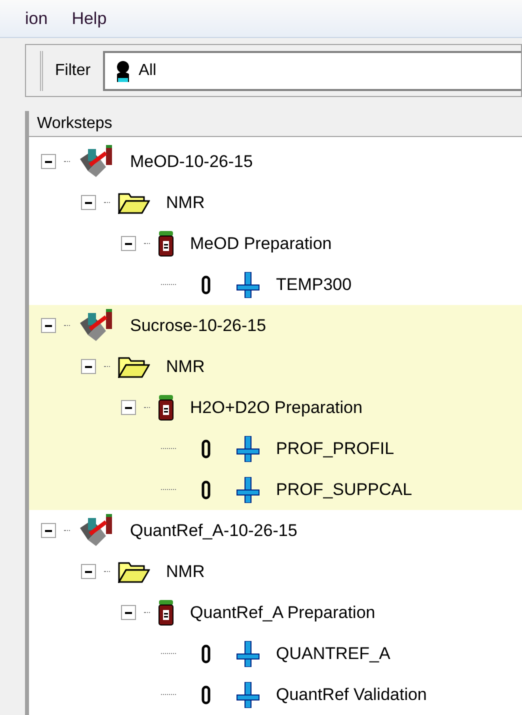  I want to click on tree-item-label: QuantRef Validation, so click(351, 695).